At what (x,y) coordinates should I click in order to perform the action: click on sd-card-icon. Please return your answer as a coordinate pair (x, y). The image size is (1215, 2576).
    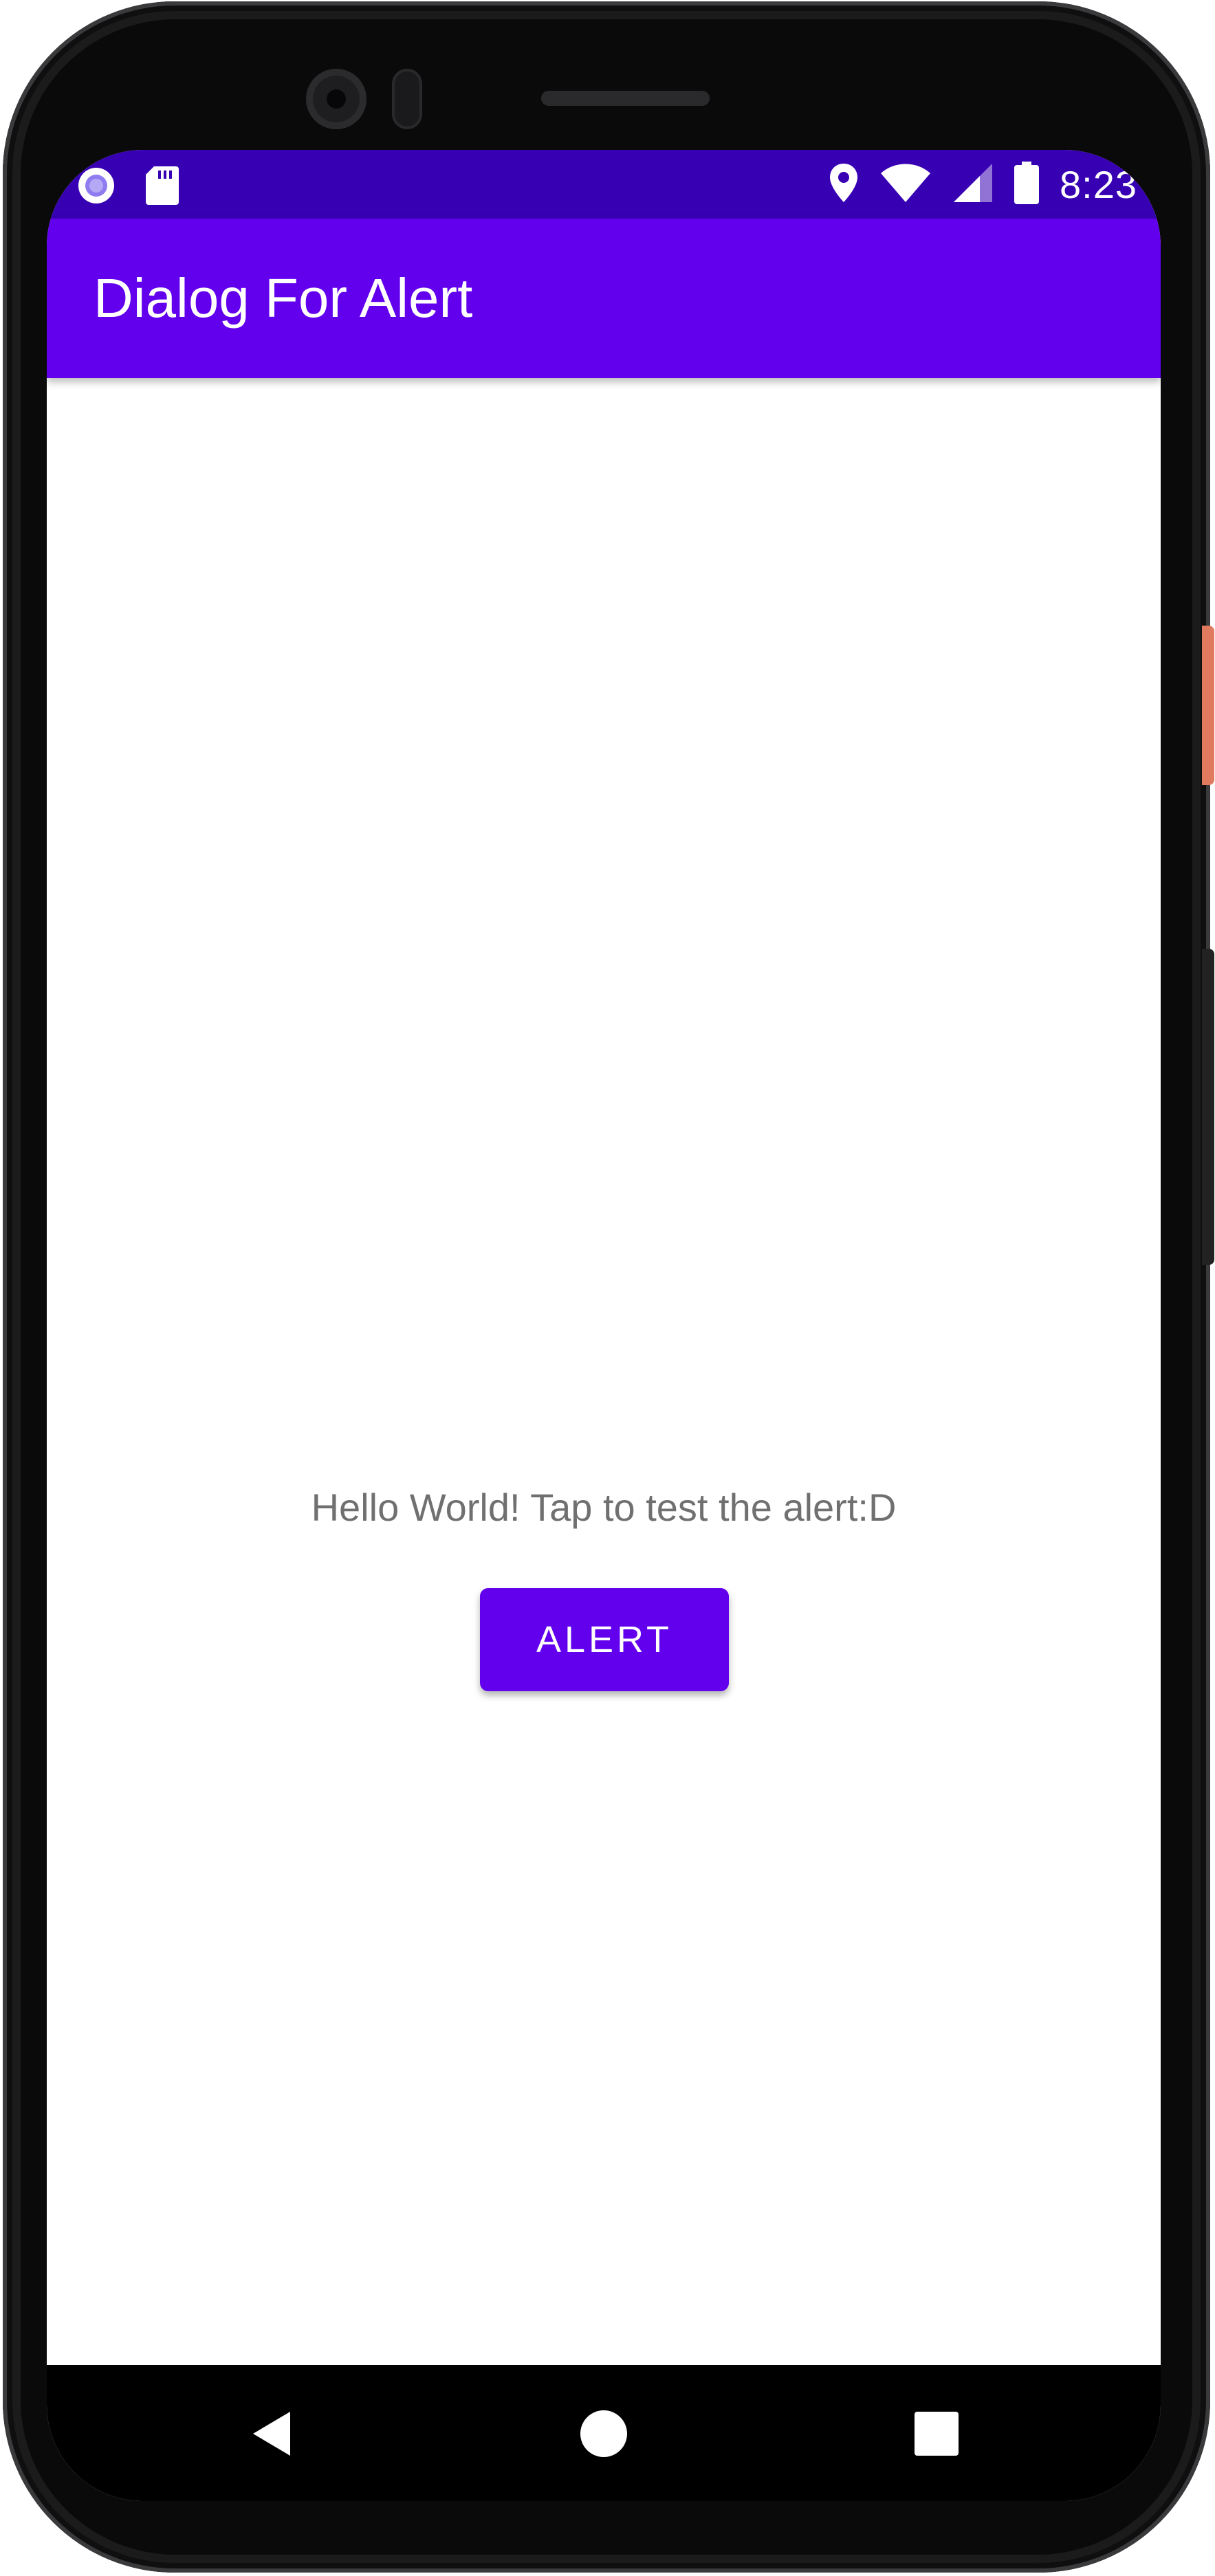
    Looking at the image, I should click on (162, 187).